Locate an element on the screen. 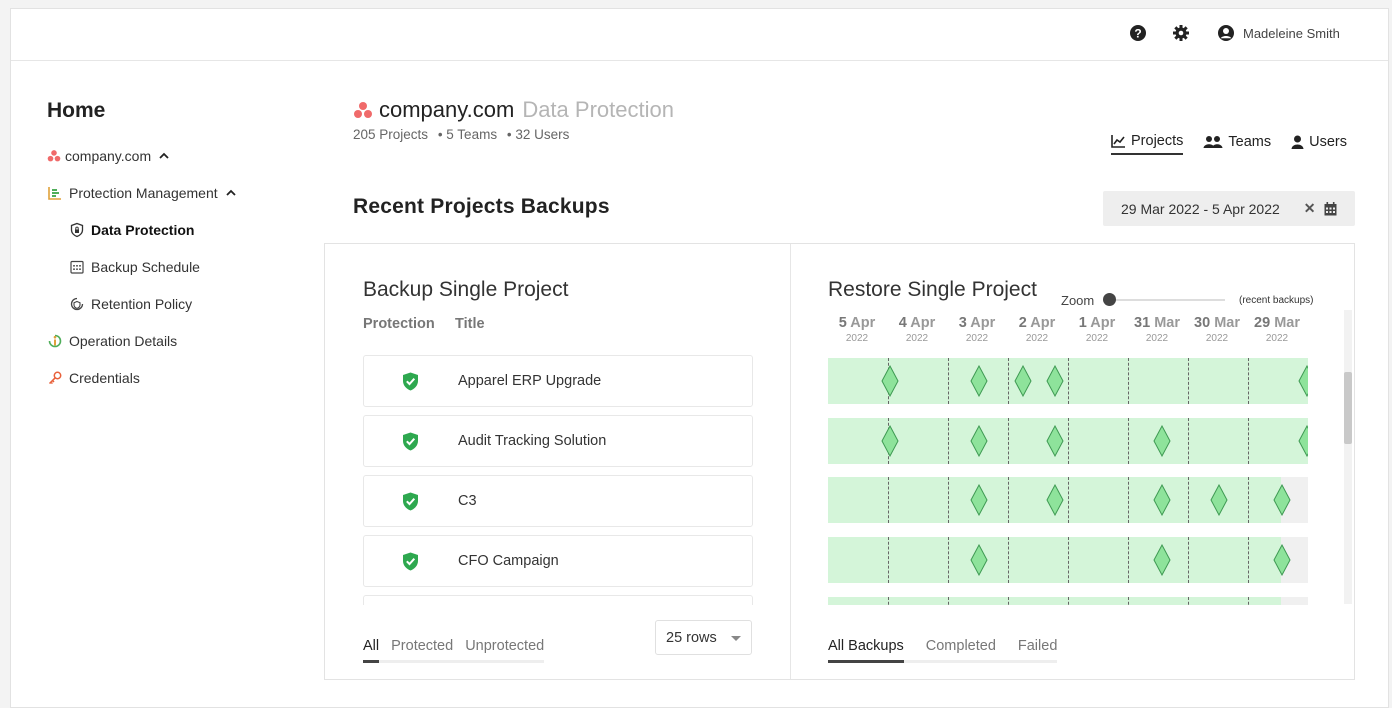  project-title: Audit Tracking Solution is located at coordinates (532, 441).